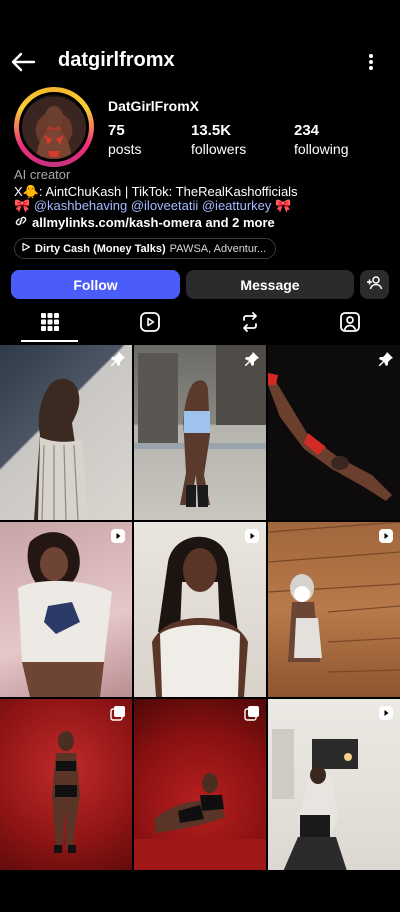  I want to click on status-bar, so click(200, 20).